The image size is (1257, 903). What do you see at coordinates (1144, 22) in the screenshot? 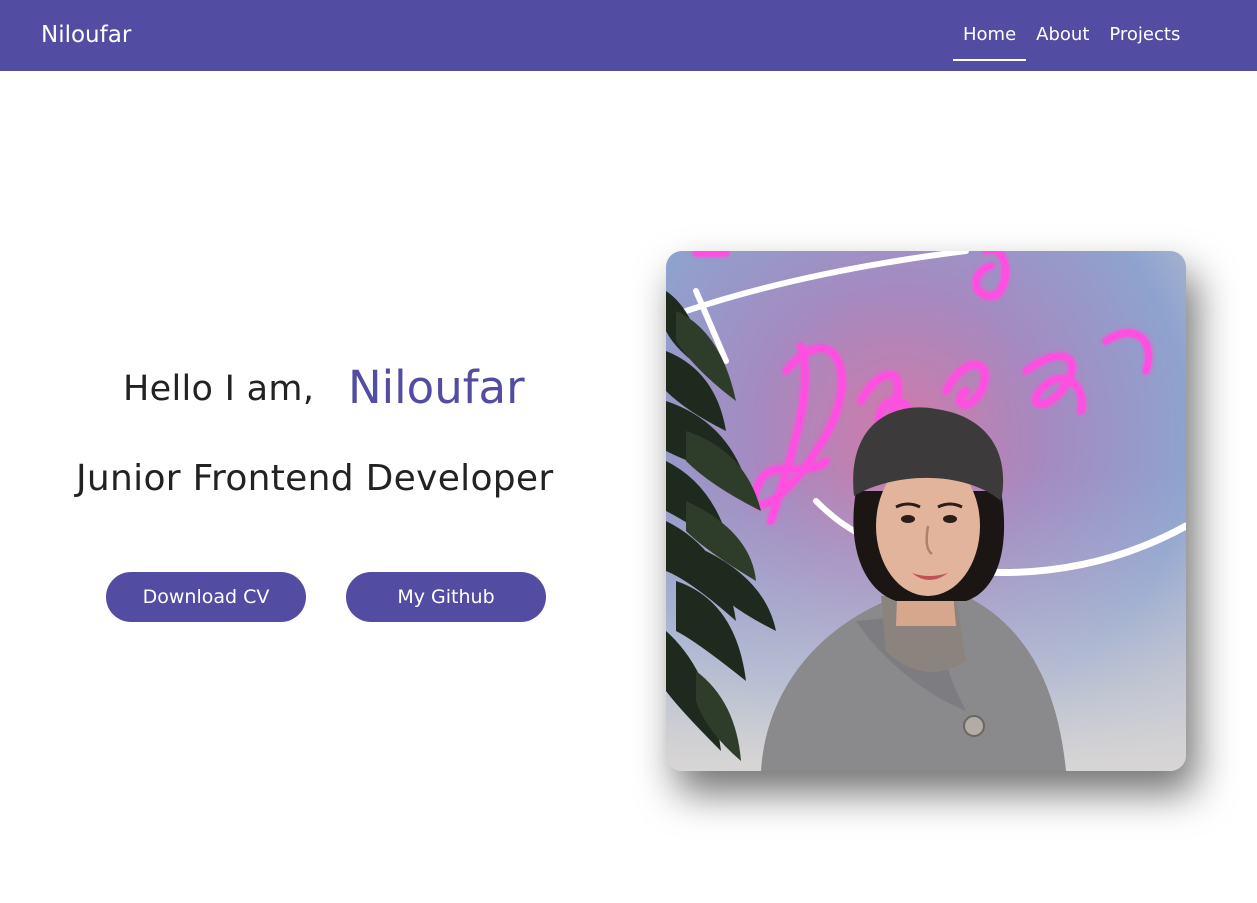
I see `nav-link-projects: Projects` at bounding box center [1144, 22].